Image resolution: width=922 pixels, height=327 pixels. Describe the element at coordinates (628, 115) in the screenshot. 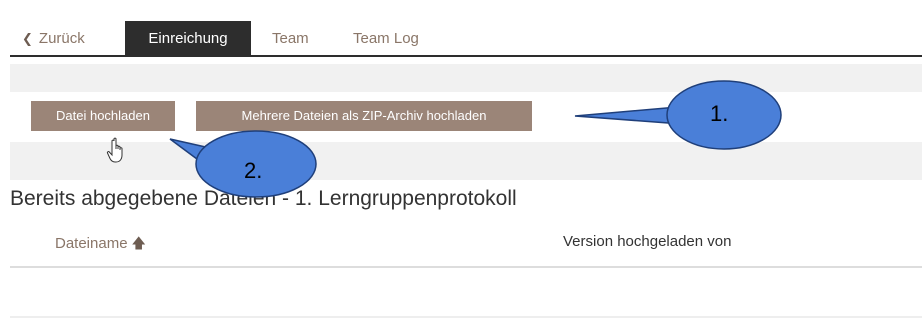

I see `callout-1-pointer` at that location.